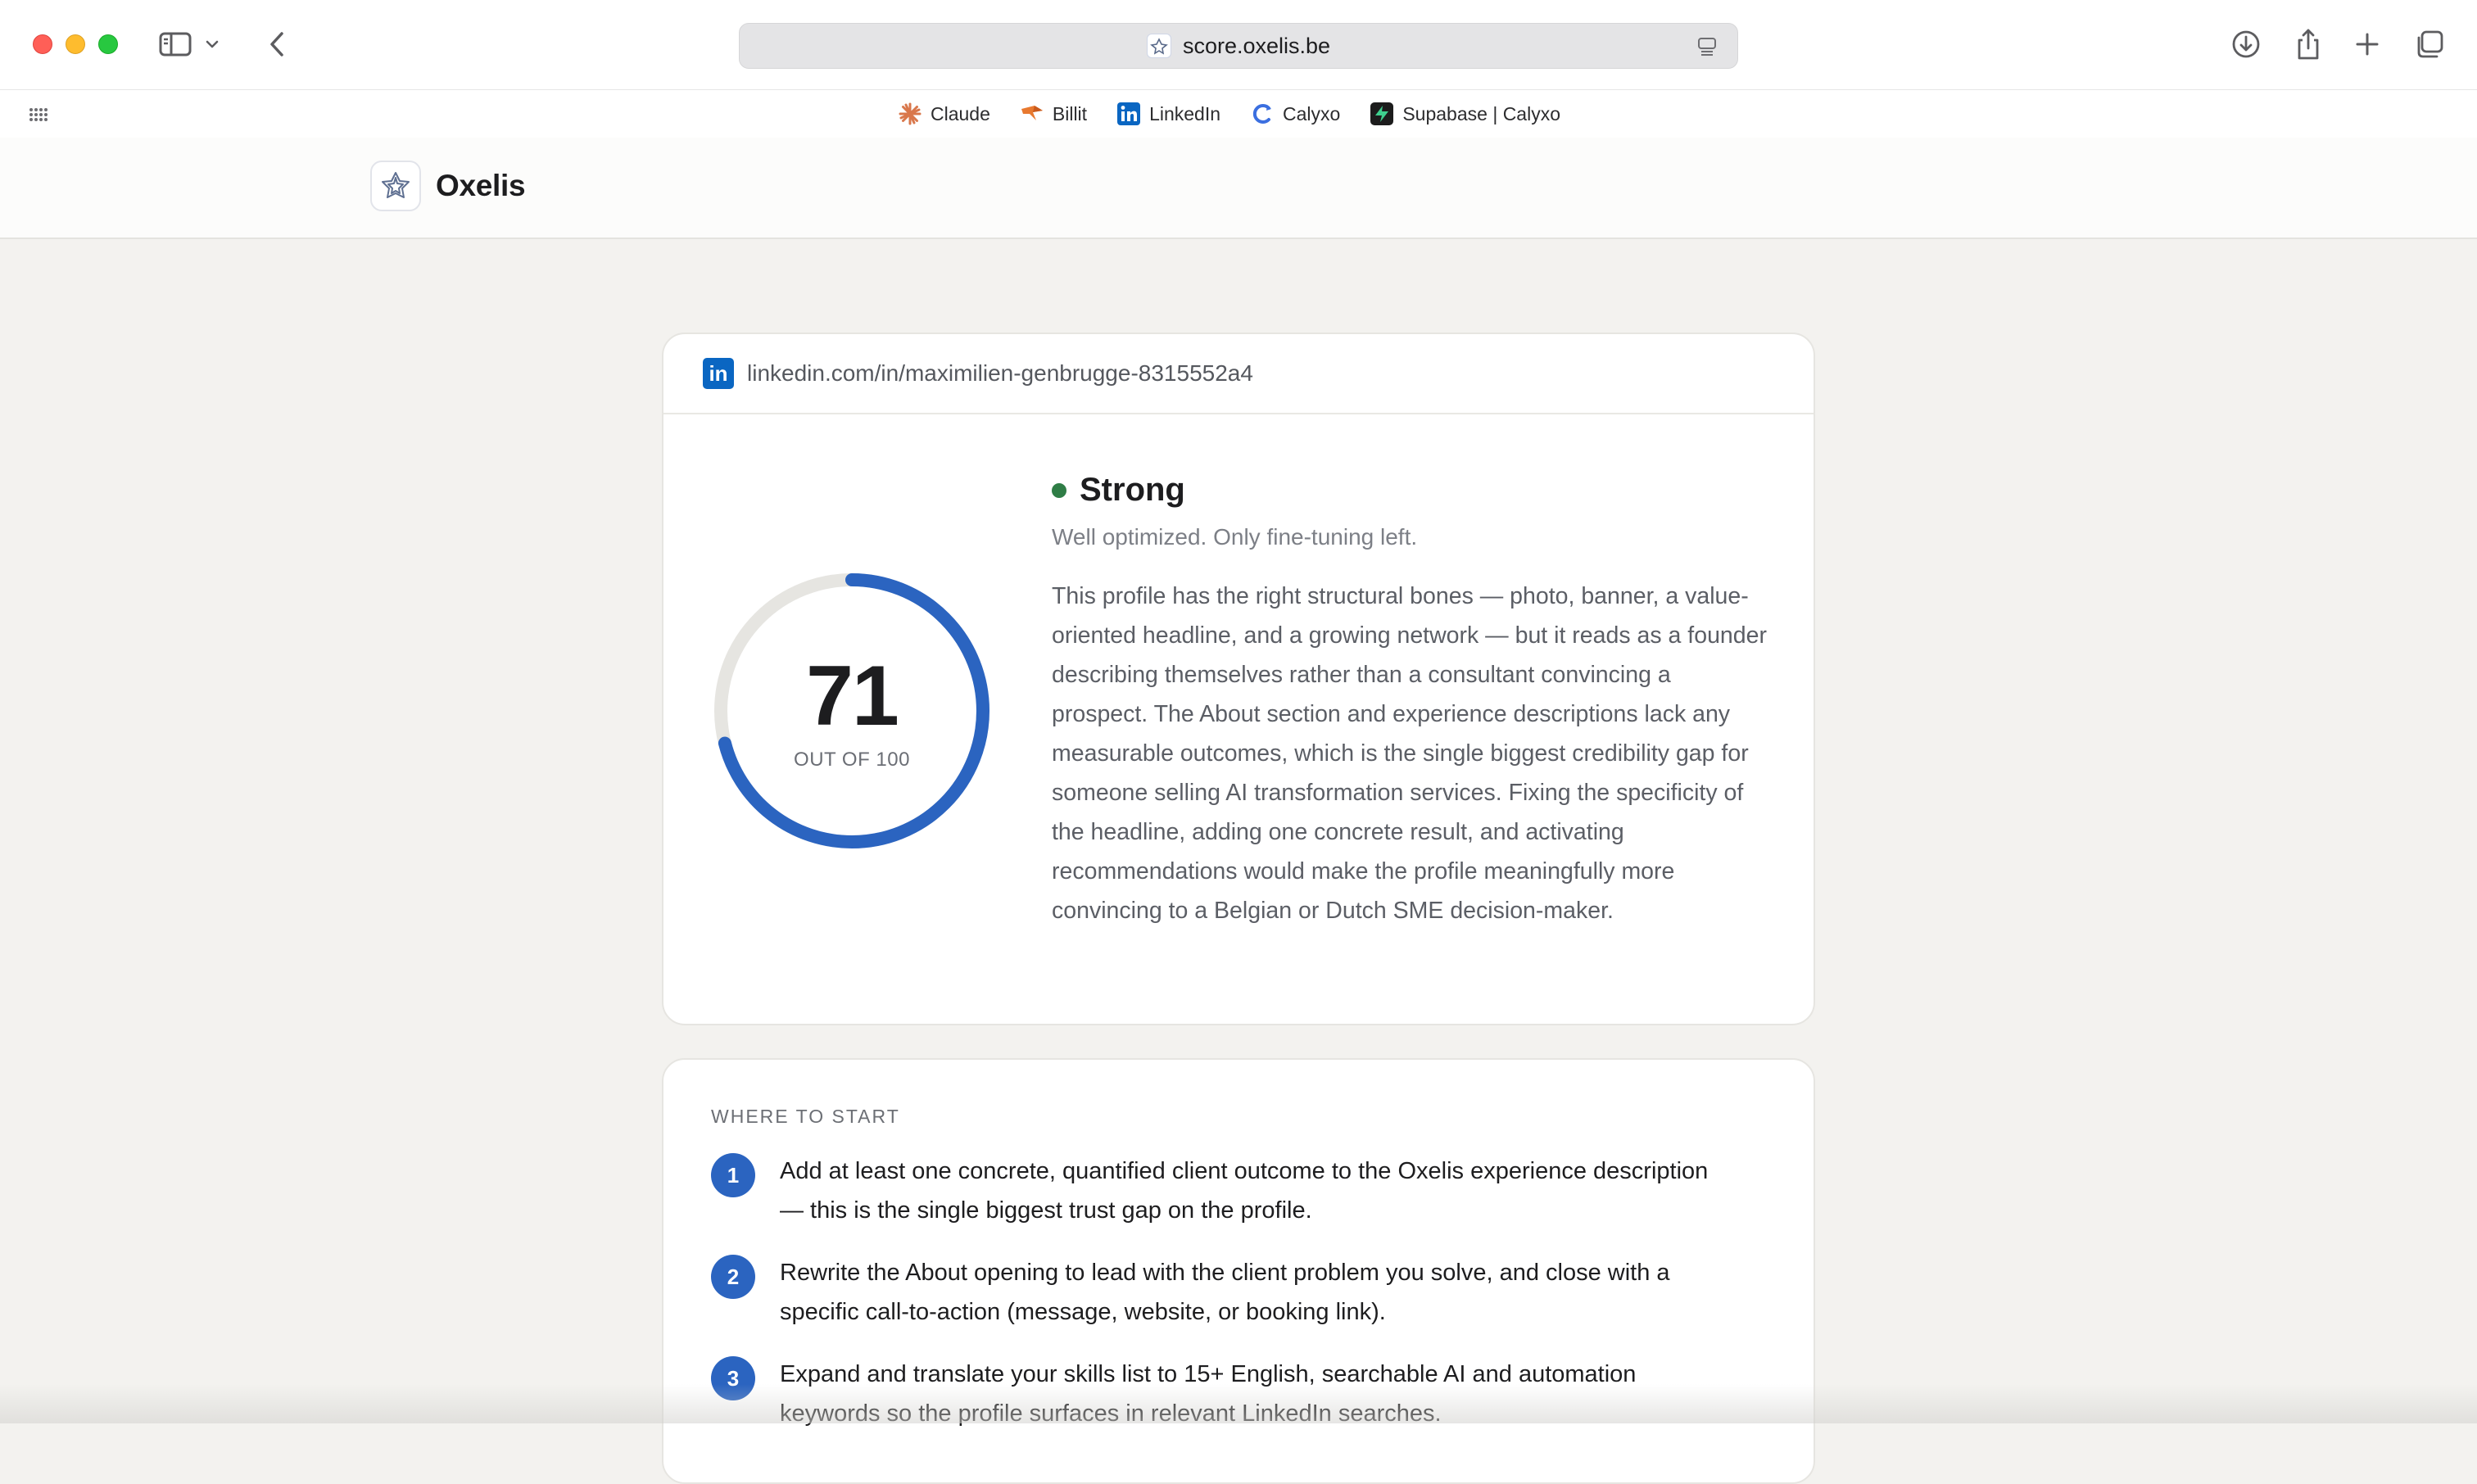 The image size is (2477, 1484). Describe the element at coordinates (1158, 46) in the screenshot. I see `site-favicon-icon` at that location.